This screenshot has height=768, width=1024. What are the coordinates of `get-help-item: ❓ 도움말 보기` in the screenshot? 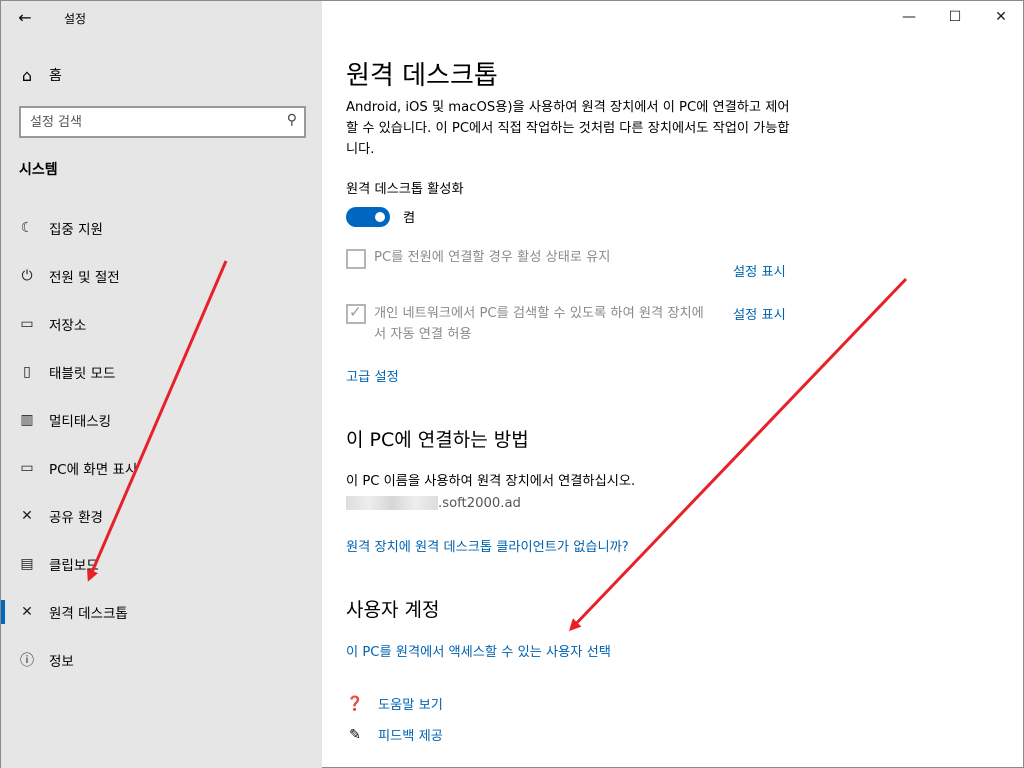 It's located at (394, 704).